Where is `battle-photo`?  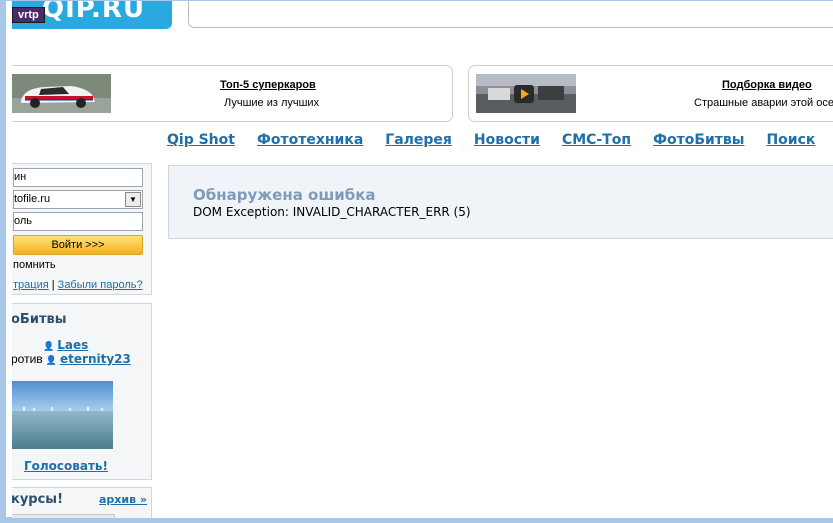 battle-photo is located at coordinates (62, 415).